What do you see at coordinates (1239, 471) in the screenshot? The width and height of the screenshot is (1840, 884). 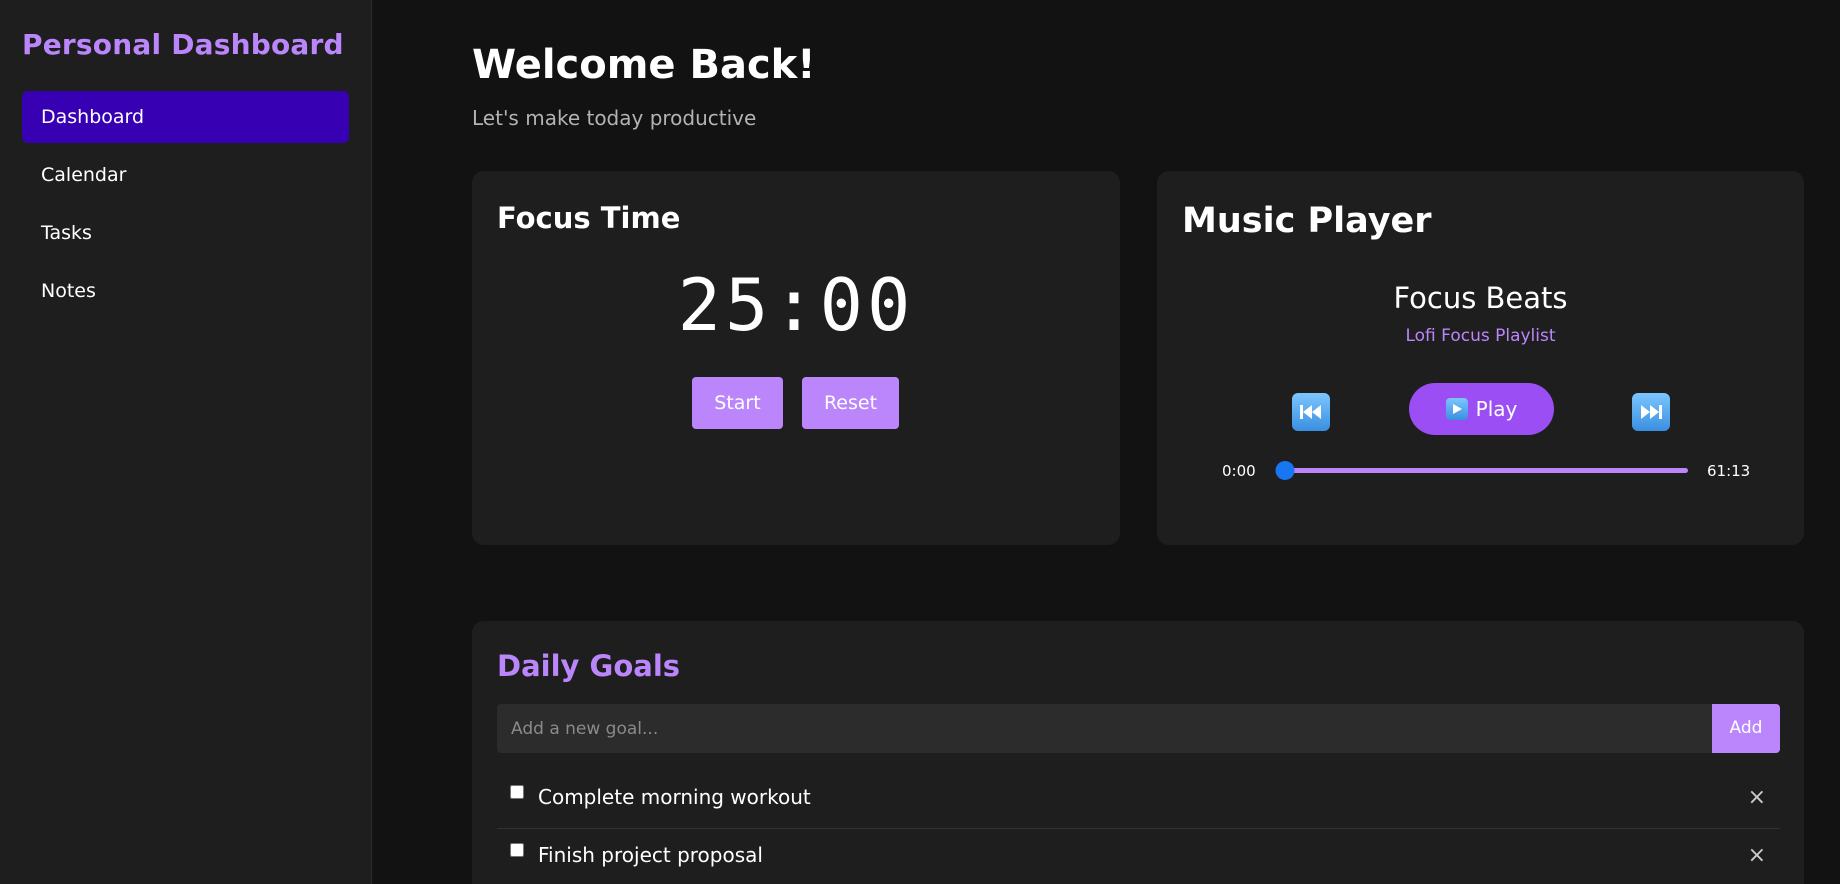 I see `current-time: 0:00` at bounding box center [1239, 471].